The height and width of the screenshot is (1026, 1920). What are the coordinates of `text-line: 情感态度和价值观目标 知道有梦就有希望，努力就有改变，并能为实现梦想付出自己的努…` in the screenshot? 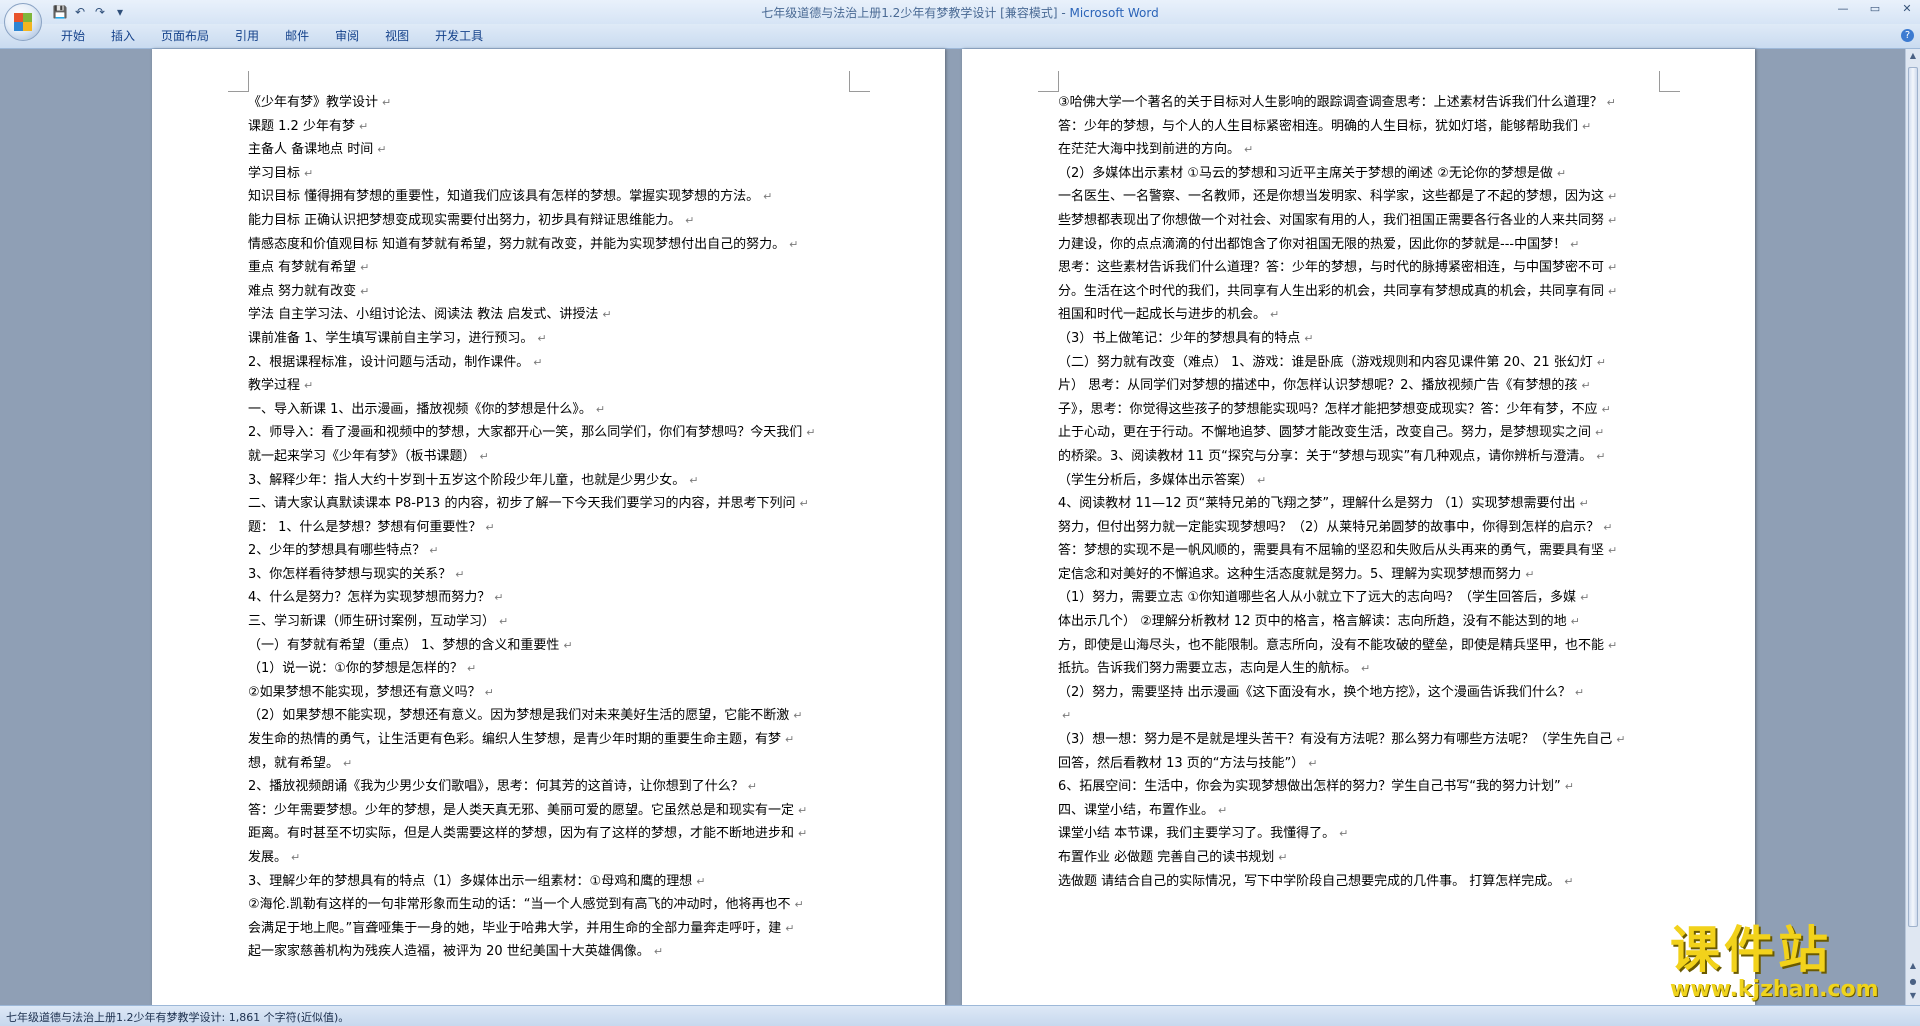 It's located at (551, 245).